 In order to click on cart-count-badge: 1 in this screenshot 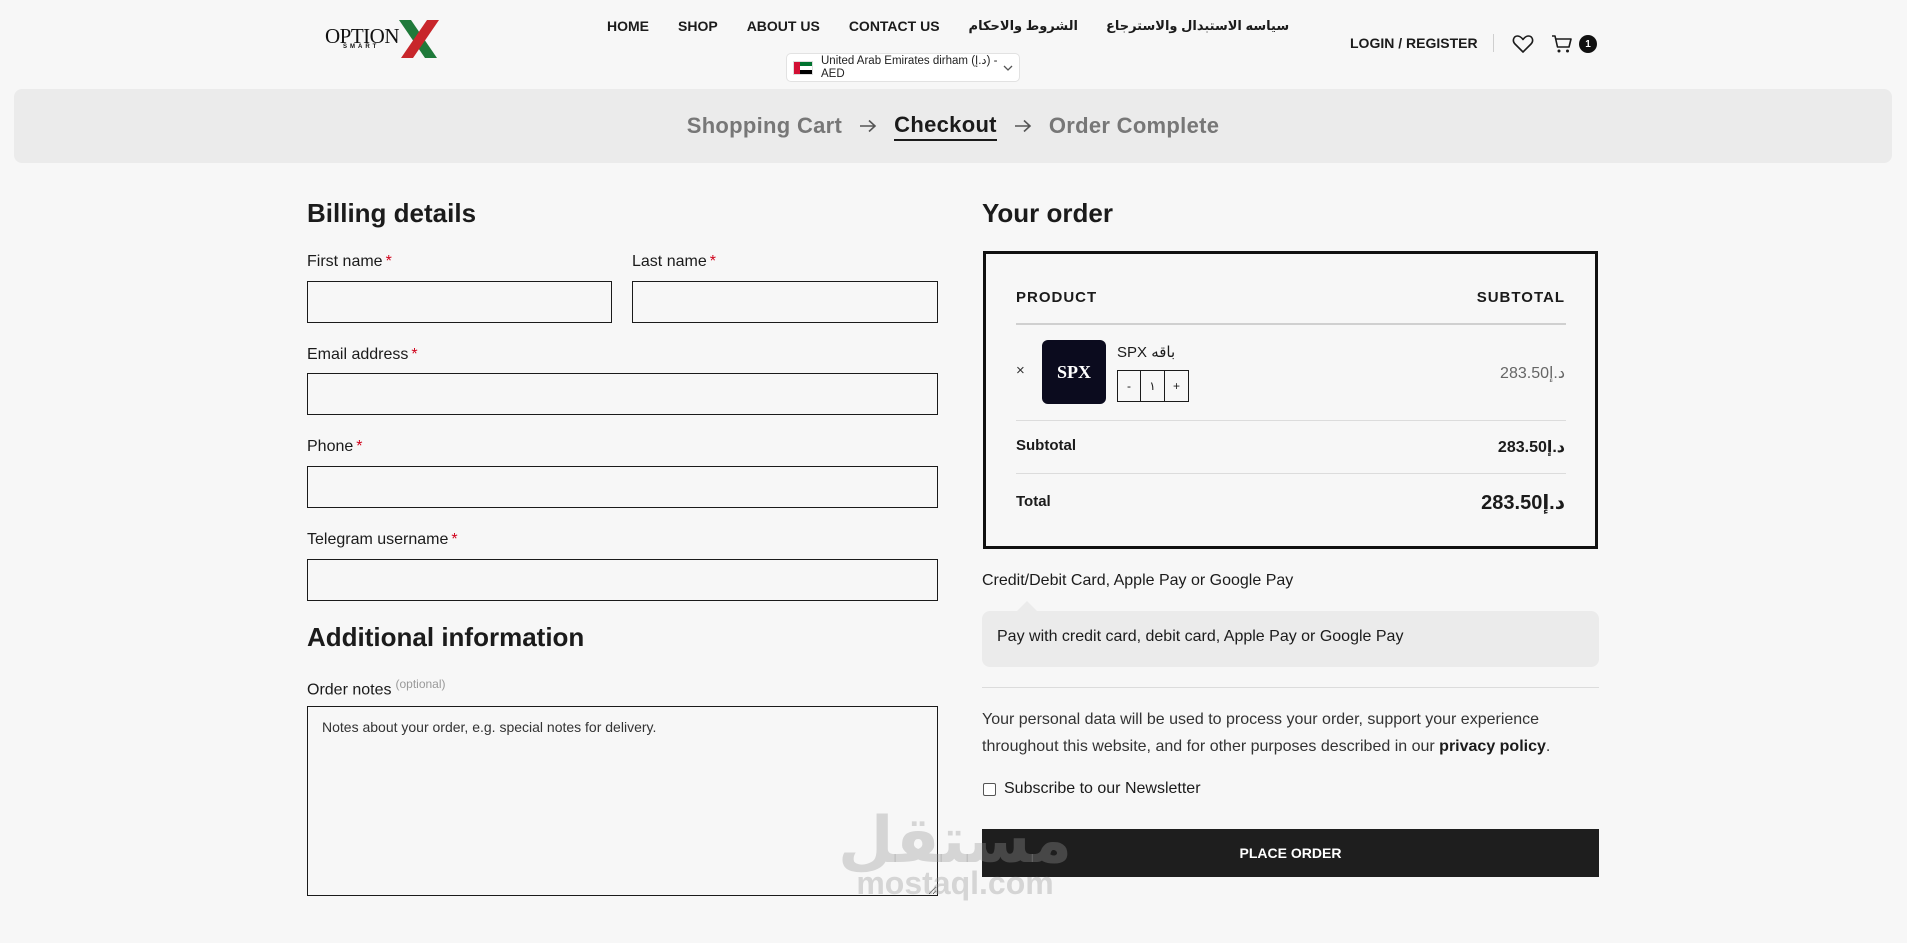, I will do `click(1588, 44)`.